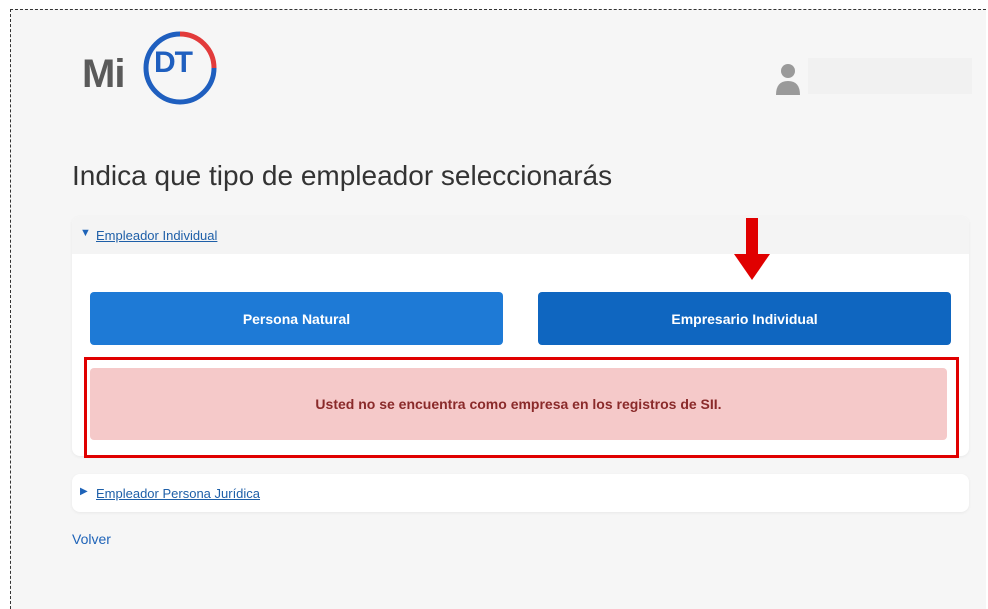  Describe the element at coordinates (84, 491) in the screenshot. I see `caret-right-icon: ▶` at that location.